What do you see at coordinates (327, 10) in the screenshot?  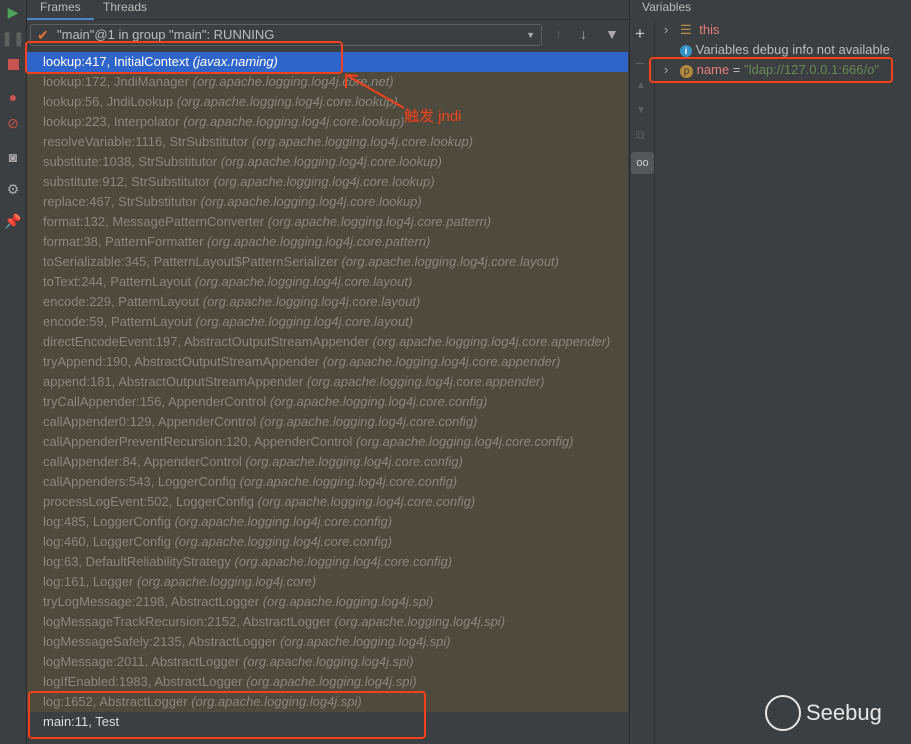 I see `tab-bar: Frames Threads` at bounding box center [327, 10].